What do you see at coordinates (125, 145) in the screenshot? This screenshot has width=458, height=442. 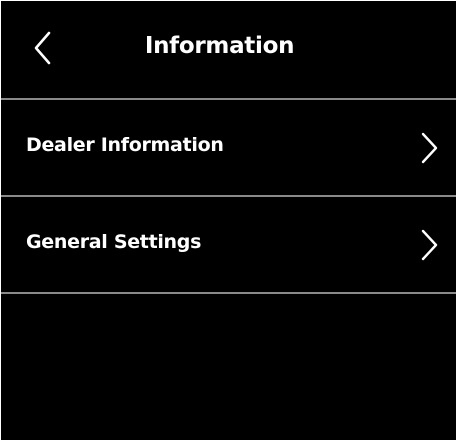 I see `menu-item-label: Dealer Information` at bounding box center [125, 145].